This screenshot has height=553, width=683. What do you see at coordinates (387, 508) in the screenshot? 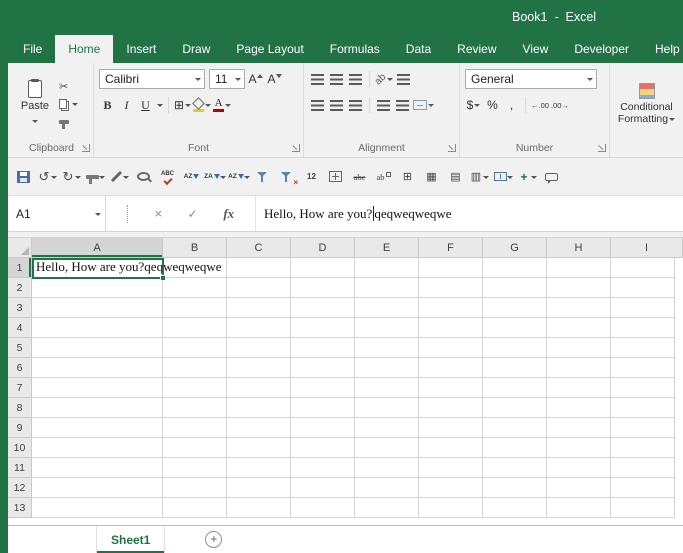
I see `cell-E13` at bounding box center [387, 508].